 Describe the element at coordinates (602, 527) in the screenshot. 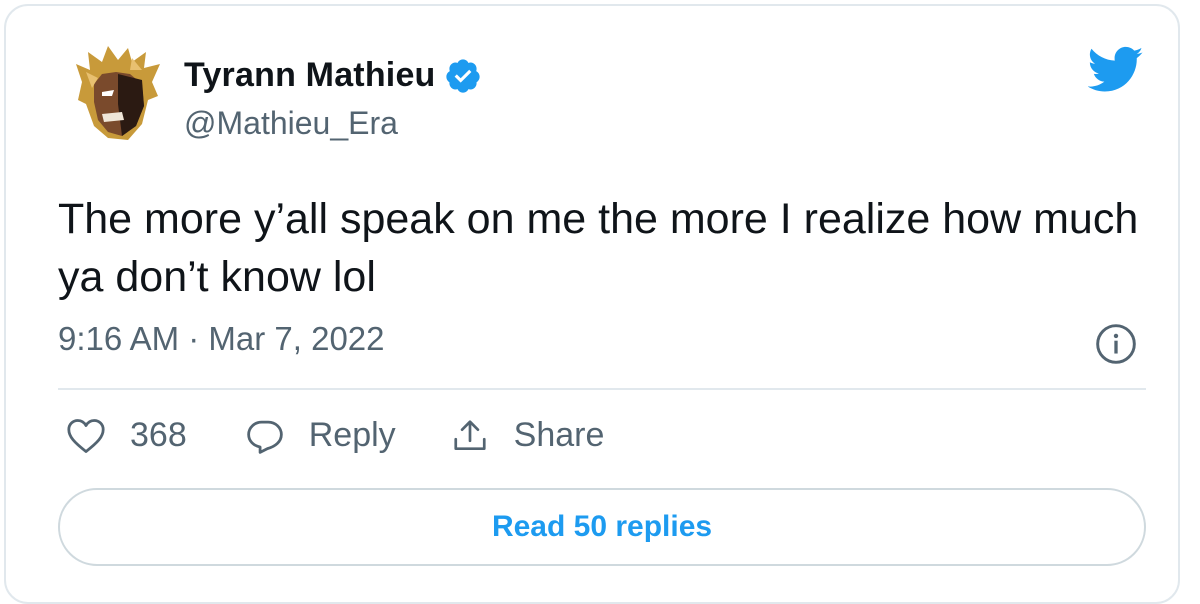

I see `read-replies-button: Read 50 replies` at that location.